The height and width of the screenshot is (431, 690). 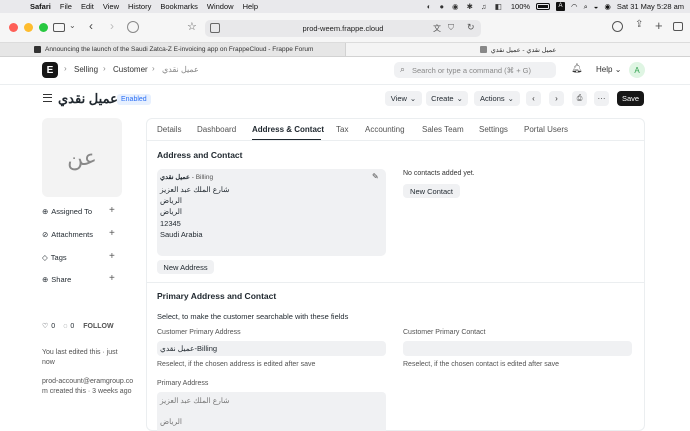 What do you see at coordinates (517, 348) in the screenshot?
I see `customer-primary-contact-input` at bounding box center [517, 348].